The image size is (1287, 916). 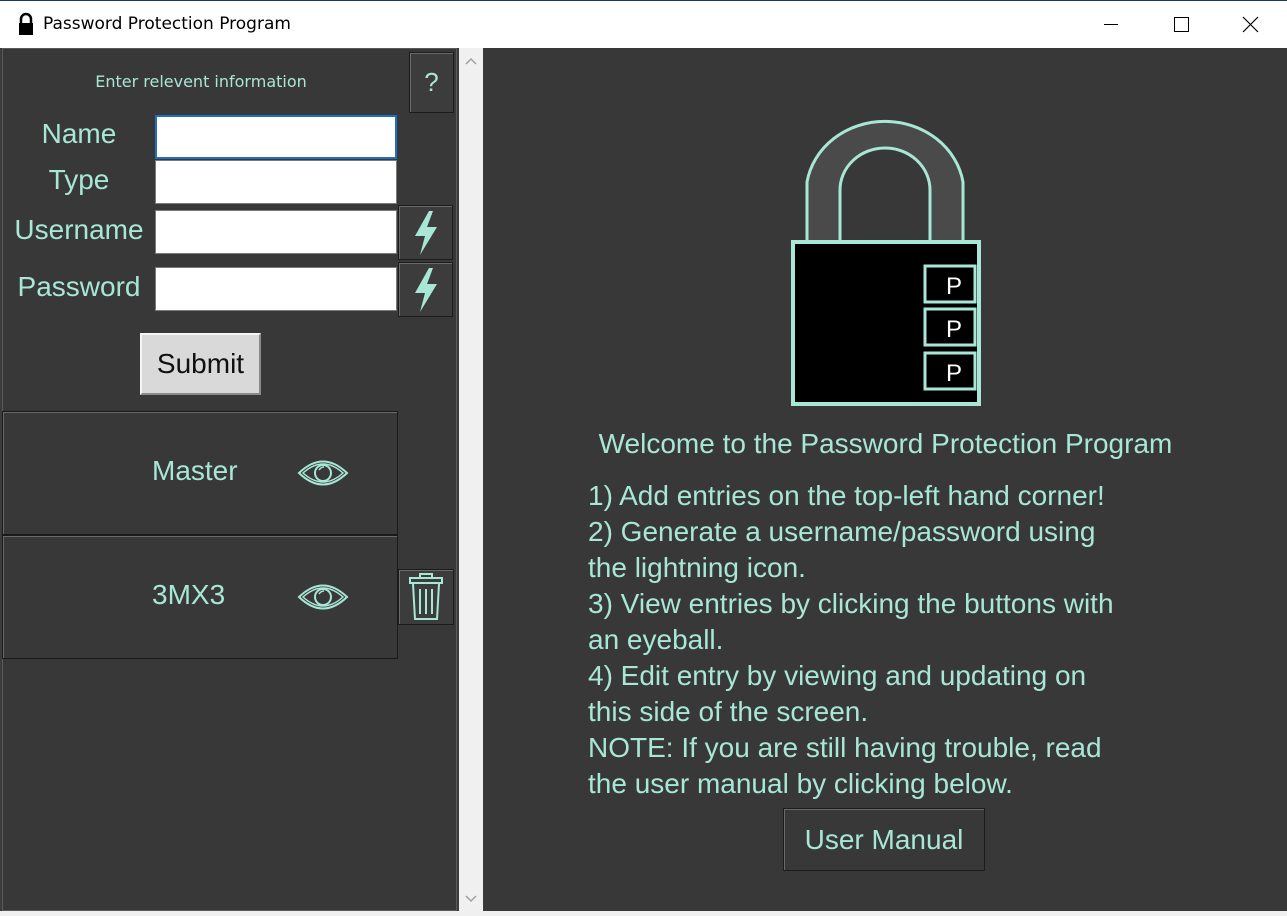 I want to click on scroll-arrows-icon, so click(x=471, y=480).